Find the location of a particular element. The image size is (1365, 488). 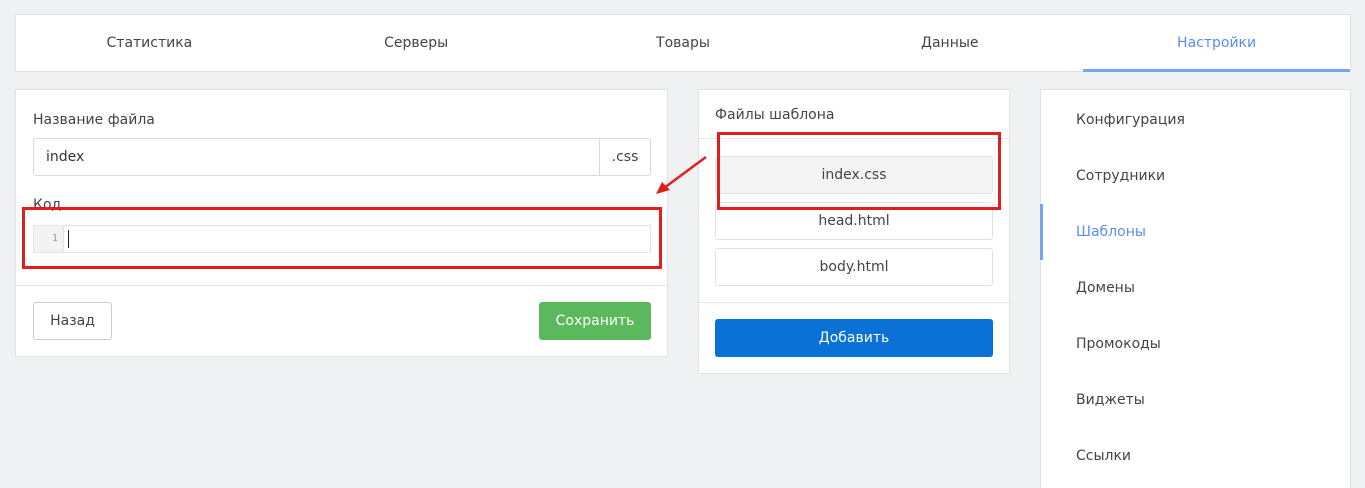

sidebar-item-staff: Сотрудники is located at coordinates (1195, 176).